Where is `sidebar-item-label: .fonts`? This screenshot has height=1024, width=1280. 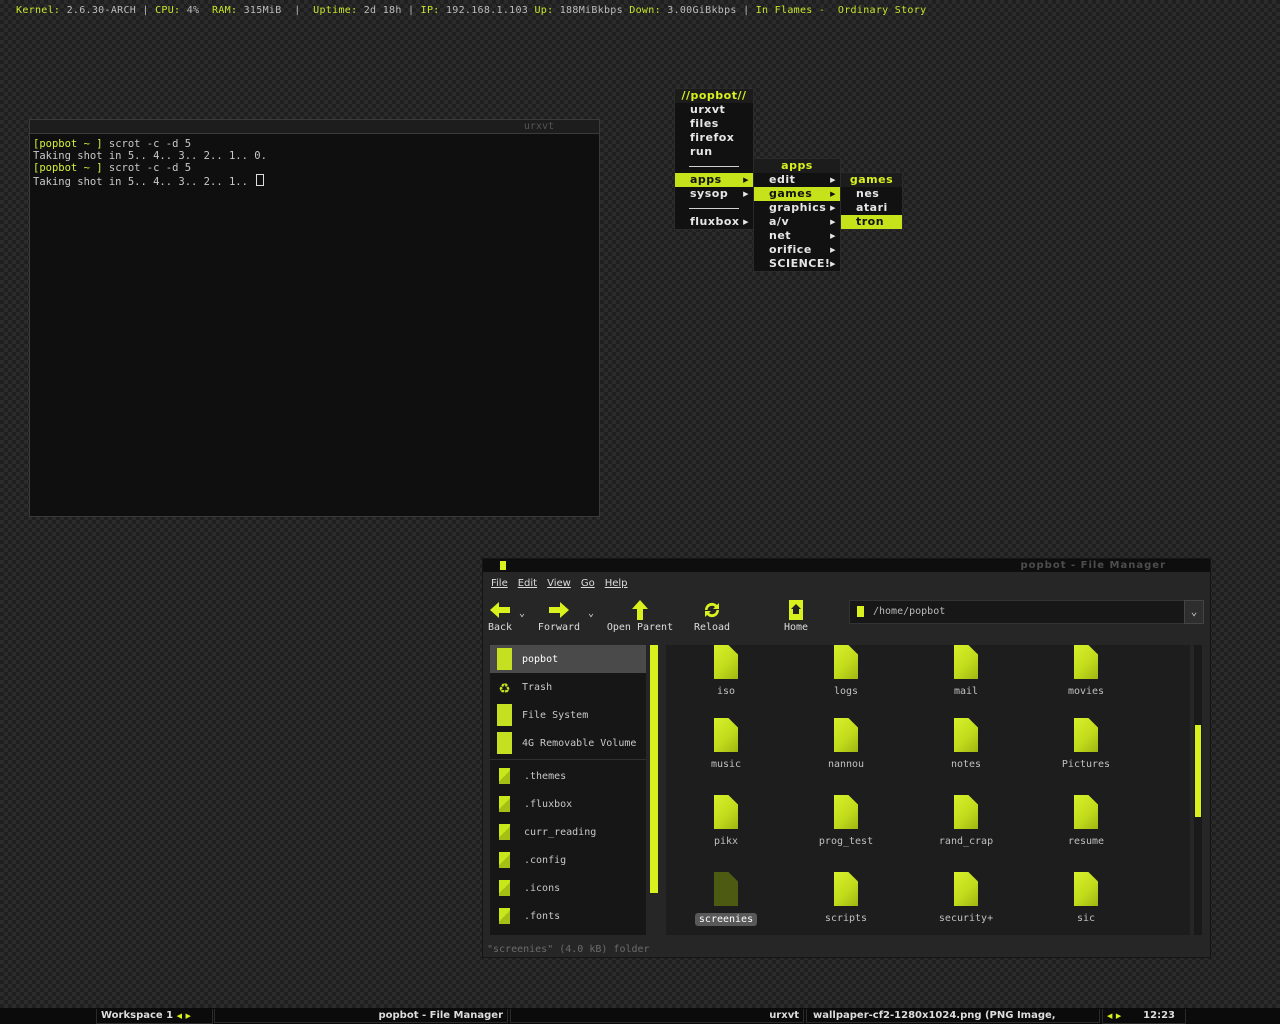 sidebar-item-label: .fonts is located at coordinates (542, 916).